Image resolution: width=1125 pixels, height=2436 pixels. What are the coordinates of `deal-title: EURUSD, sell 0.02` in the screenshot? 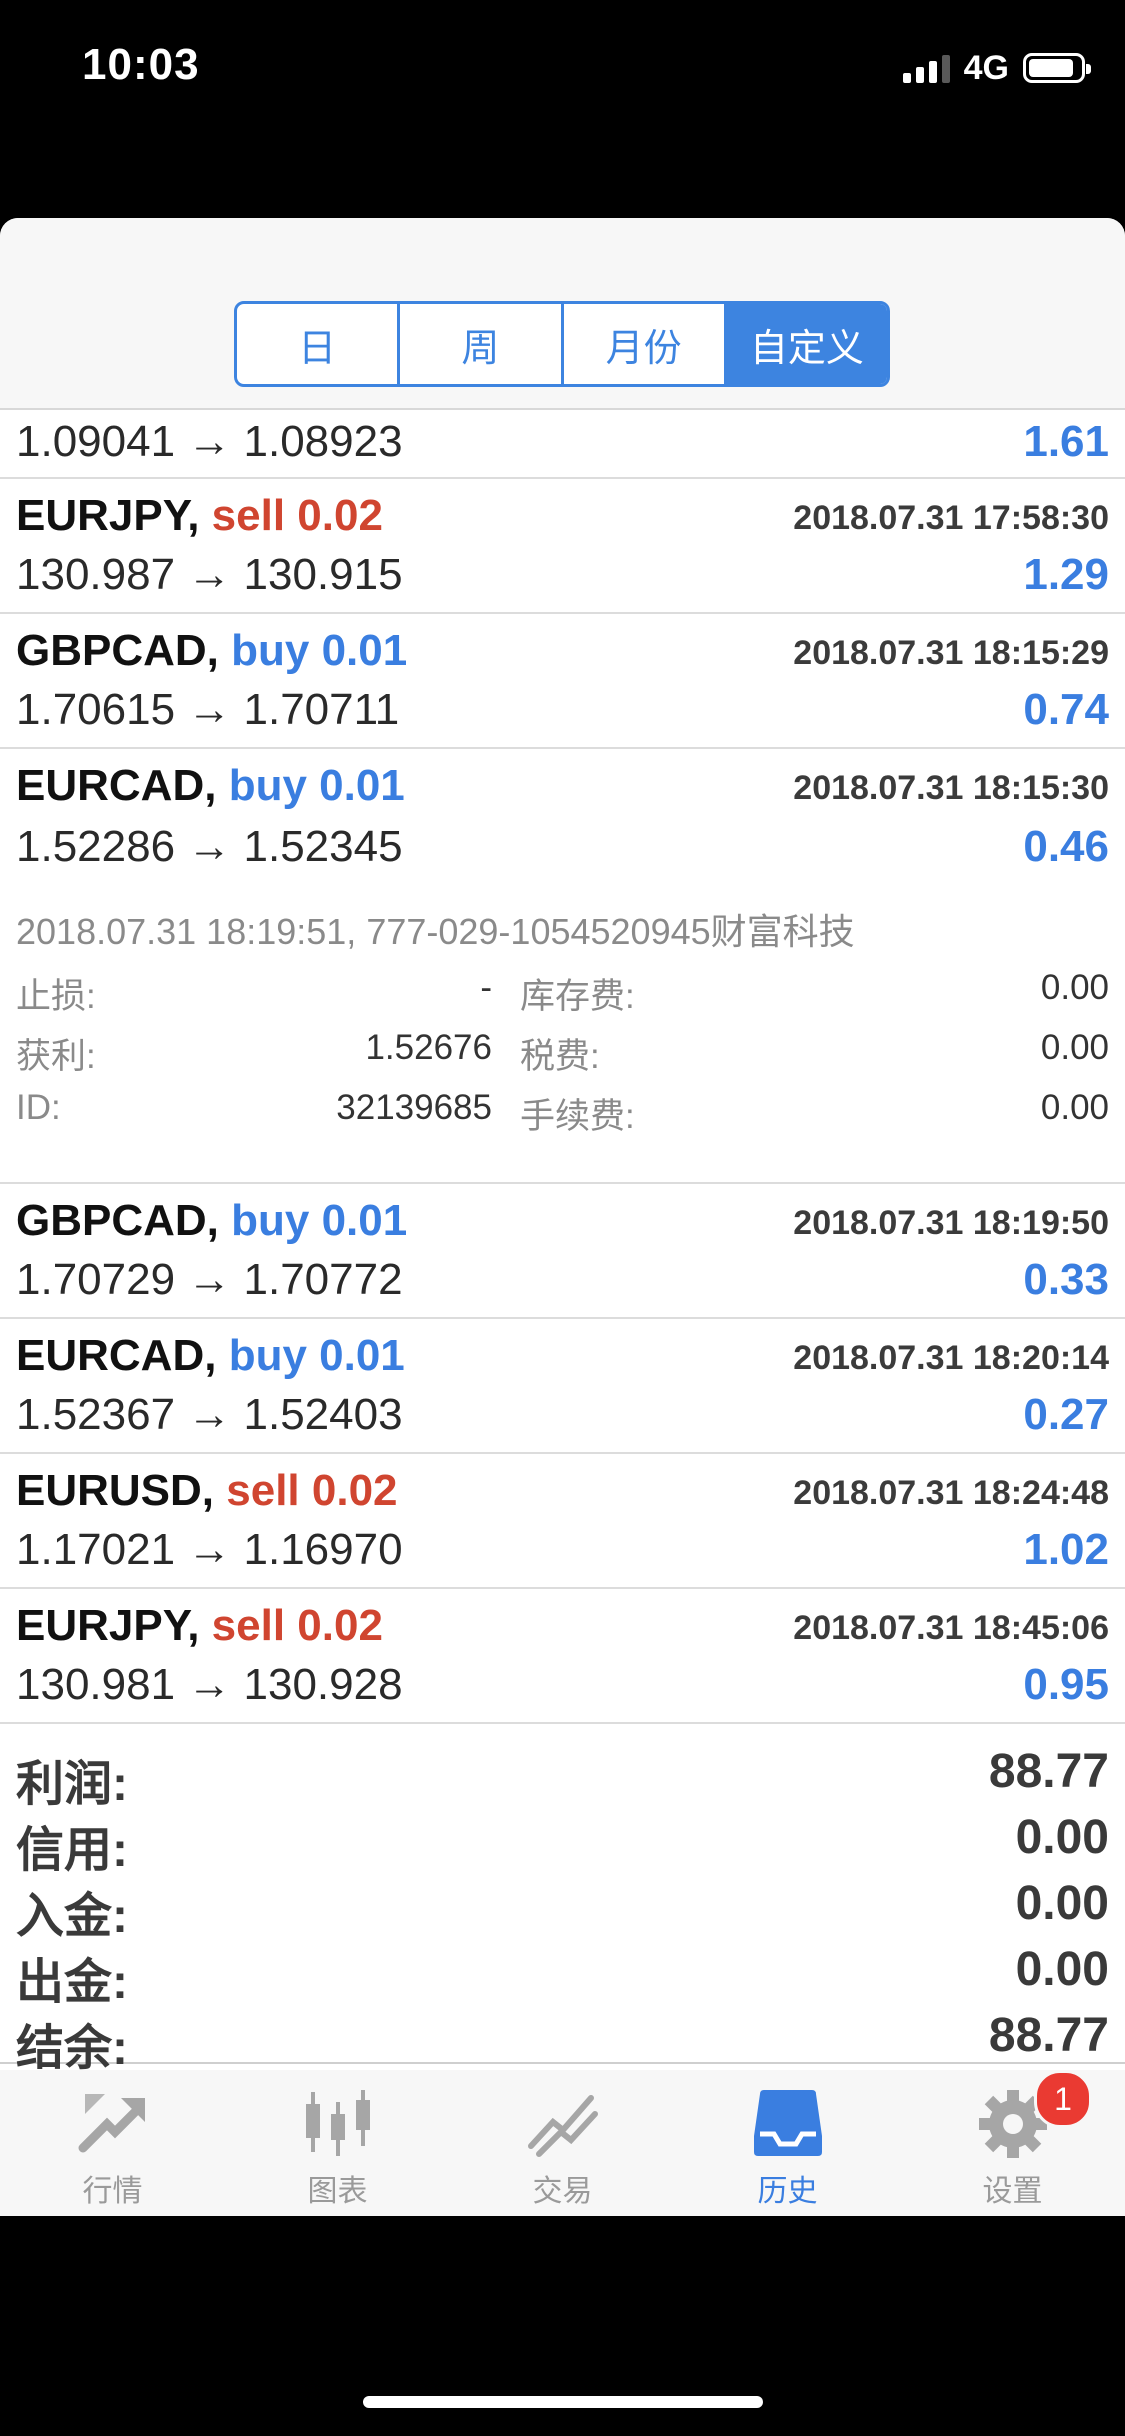 It's located at (207, 1491).